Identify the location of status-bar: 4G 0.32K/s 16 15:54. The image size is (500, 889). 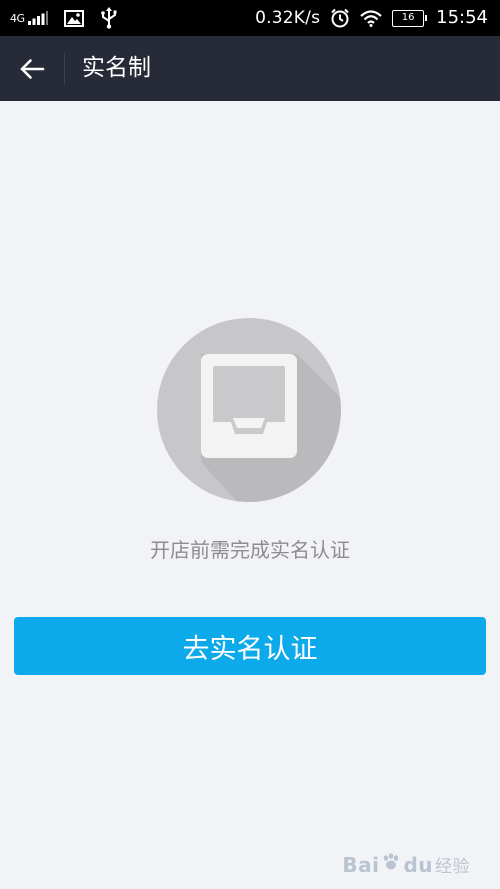
(250, 18).